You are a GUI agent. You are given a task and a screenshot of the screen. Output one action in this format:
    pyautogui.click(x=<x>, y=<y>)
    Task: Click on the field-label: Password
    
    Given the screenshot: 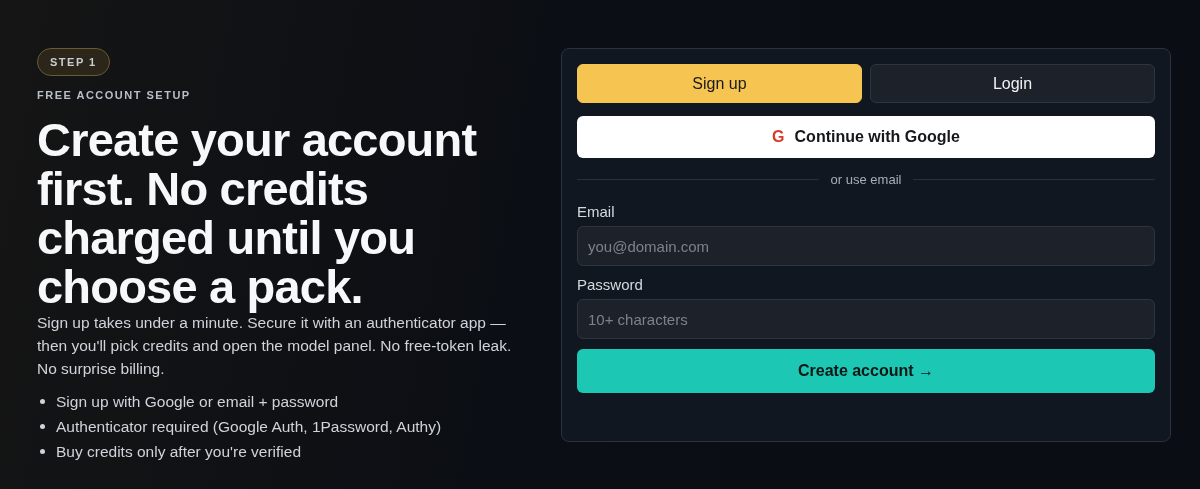 What is the action you would take?
    pyautogui.click(x=610, y=284)
    